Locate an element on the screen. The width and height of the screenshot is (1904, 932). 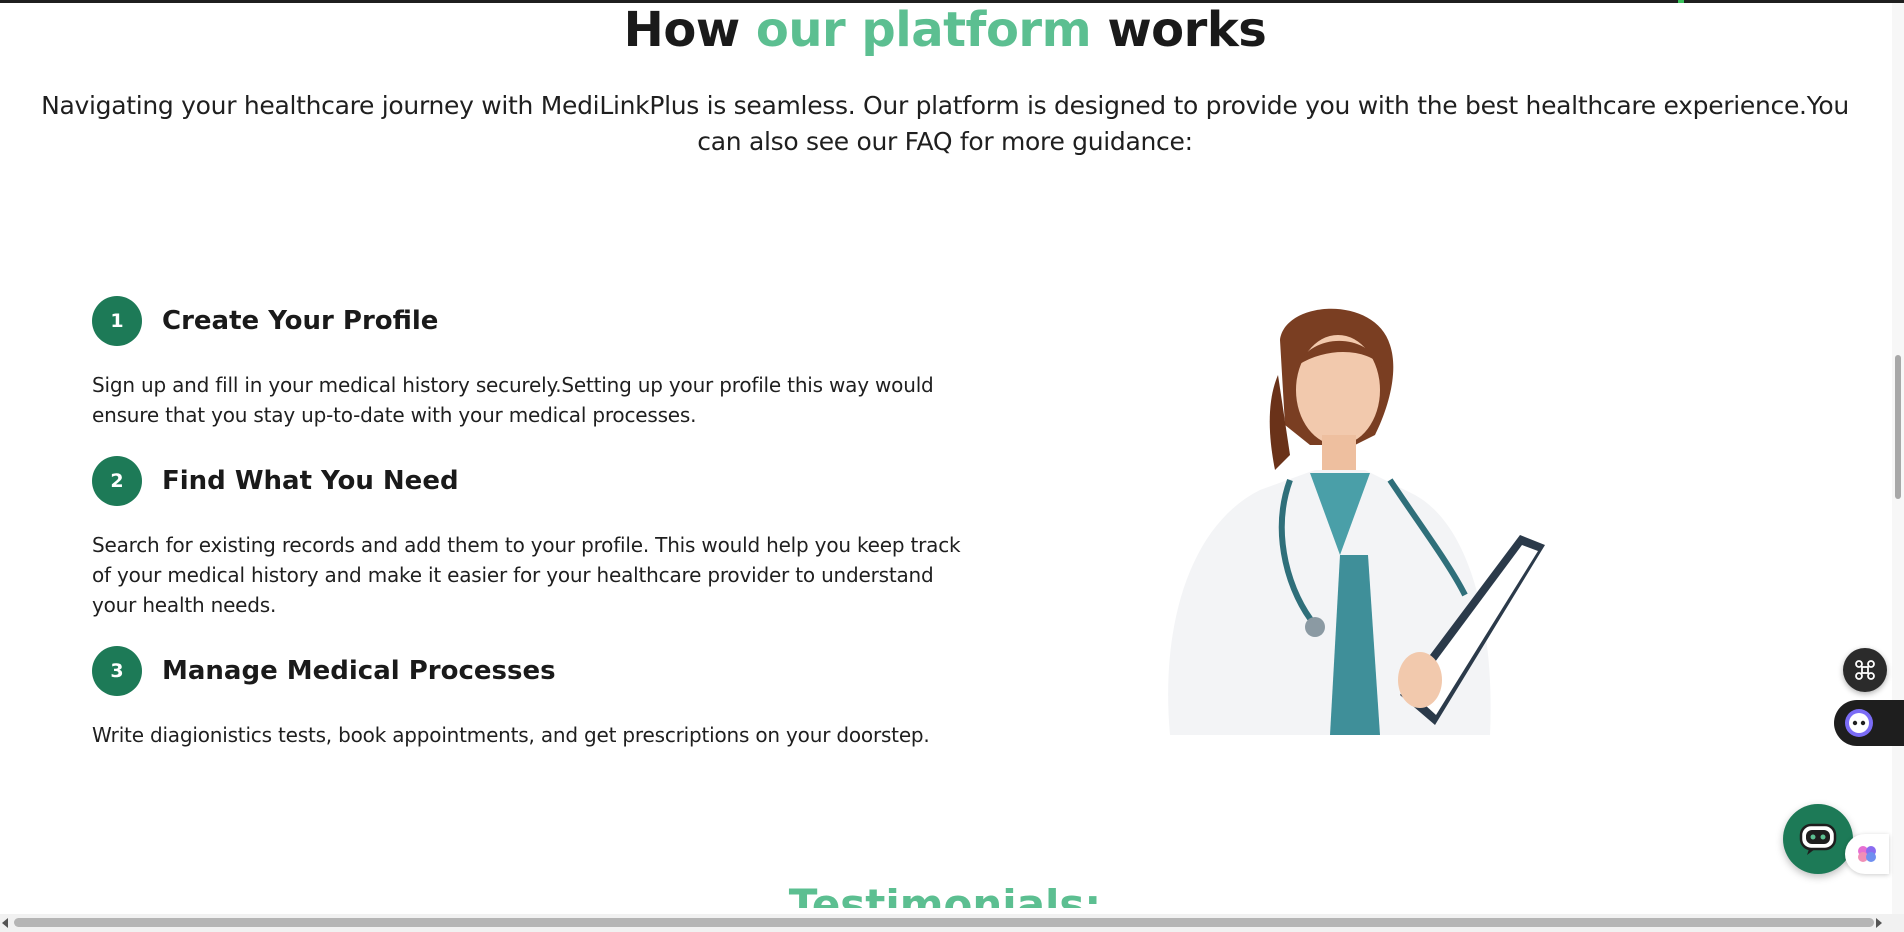
step-title: Manage Medical Processes is located at coordinates (359, 671).